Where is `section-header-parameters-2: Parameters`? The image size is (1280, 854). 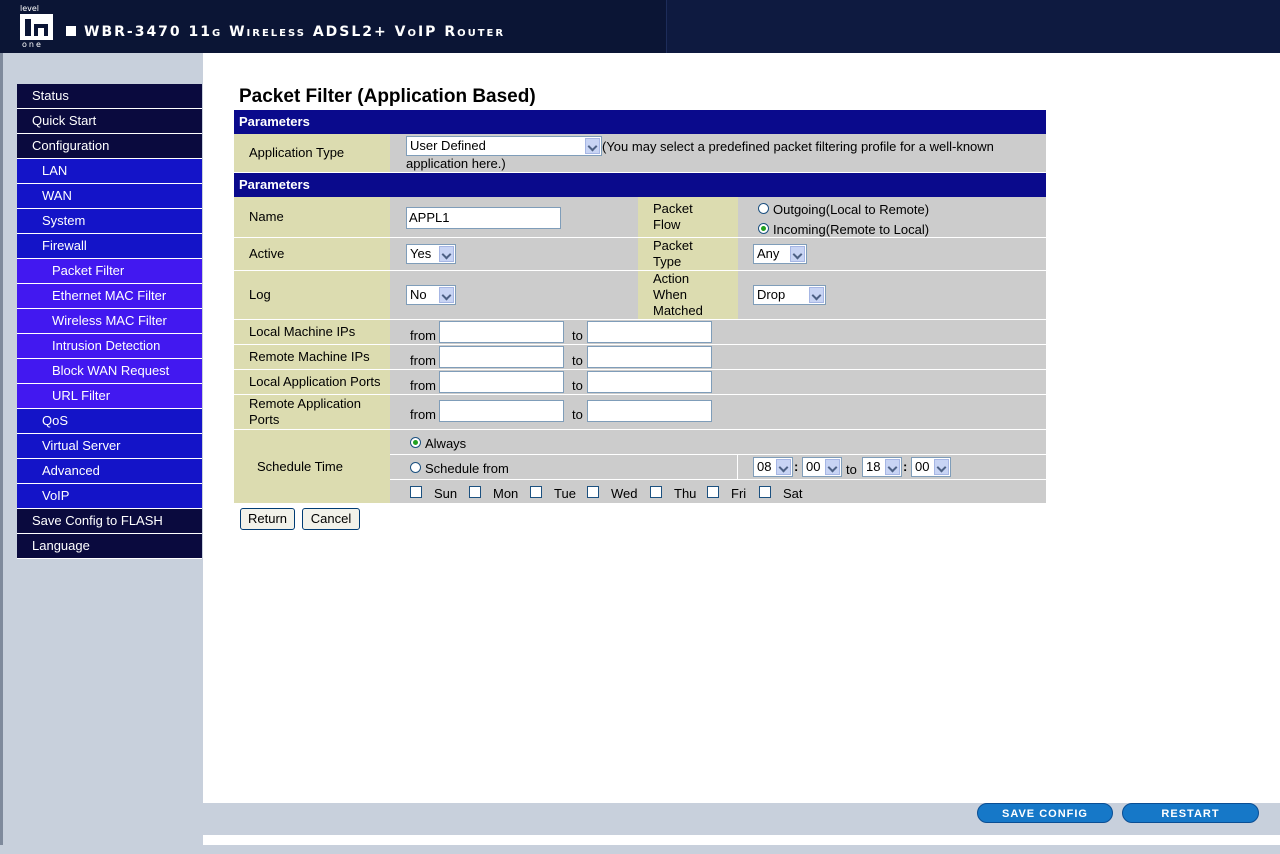 section-header-parameters-2: Parameters is located at coordinates (640, 185).